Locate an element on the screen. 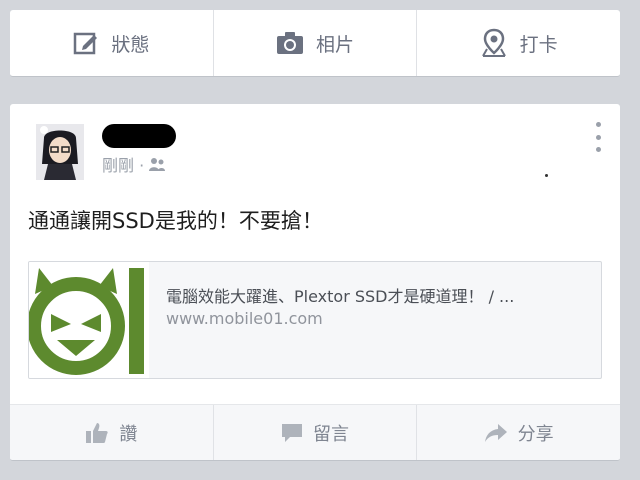 This screenshot has width=640, height=480. mobile01-logo is located at coordinates (89, 320).